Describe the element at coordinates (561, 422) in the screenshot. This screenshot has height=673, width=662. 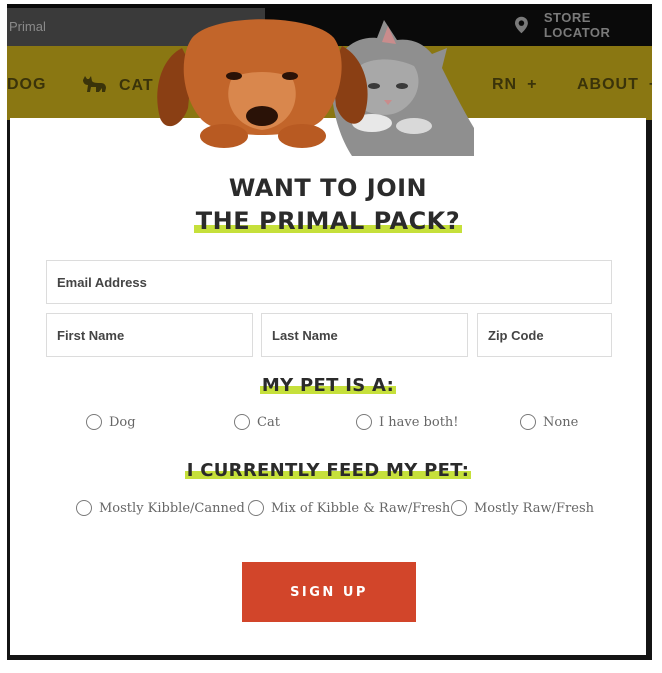
I see `pet-option-label: None` at that location.